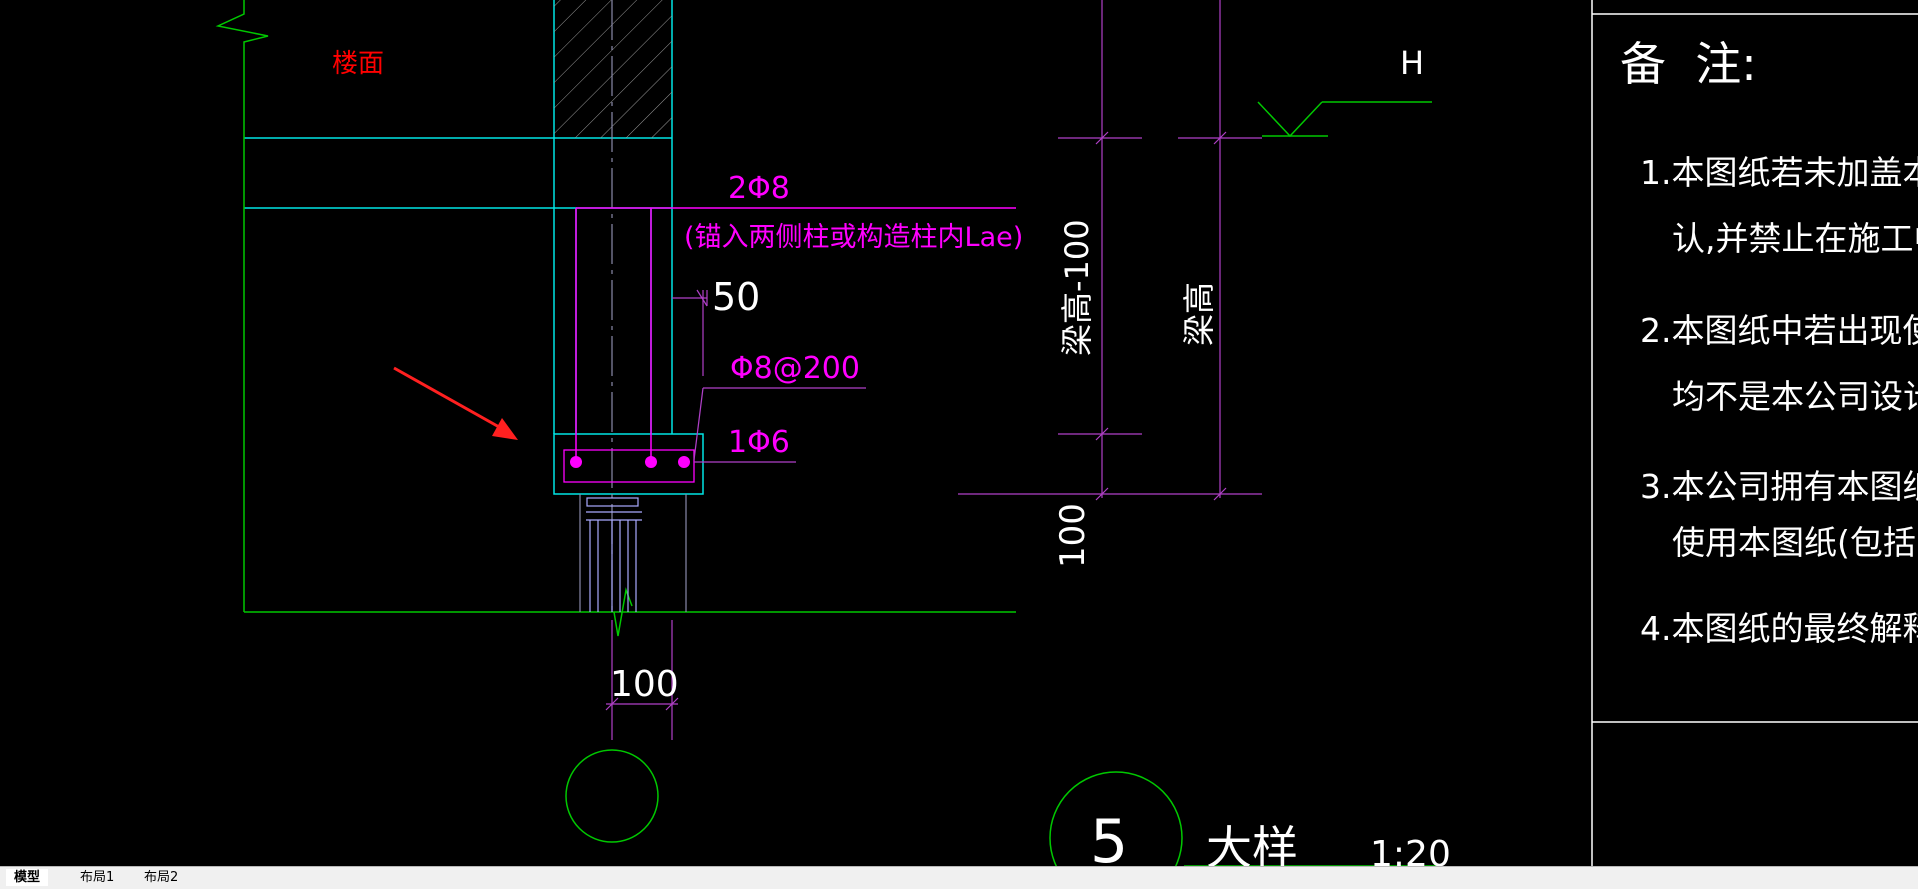 The image size is (1918, 889). I want to click on tab-layout-1: 布局1, so click(97, 877).